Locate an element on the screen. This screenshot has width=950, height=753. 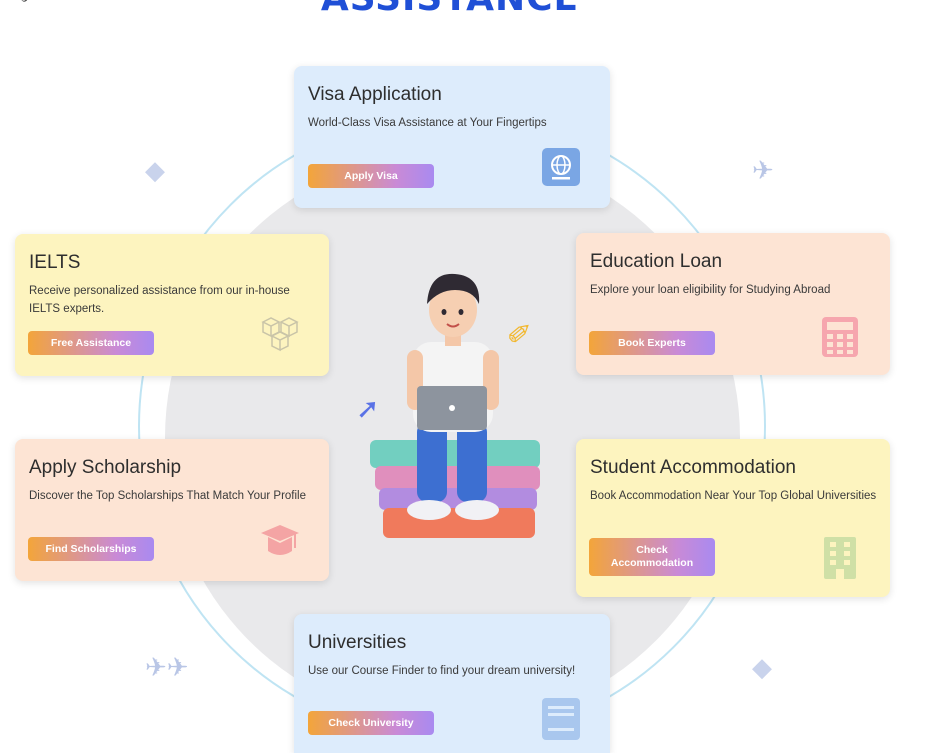
card-title: IELTS is located at coordinates (55, 262).